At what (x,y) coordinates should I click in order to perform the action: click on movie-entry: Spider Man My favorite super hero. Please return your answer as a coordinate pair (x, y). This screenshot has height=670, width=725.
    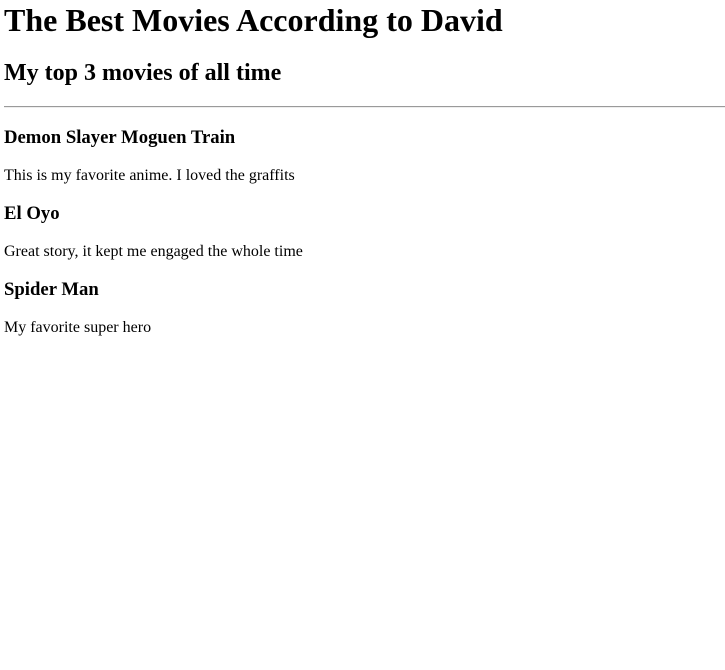
    Looking at the image, I should click on (364, 308).